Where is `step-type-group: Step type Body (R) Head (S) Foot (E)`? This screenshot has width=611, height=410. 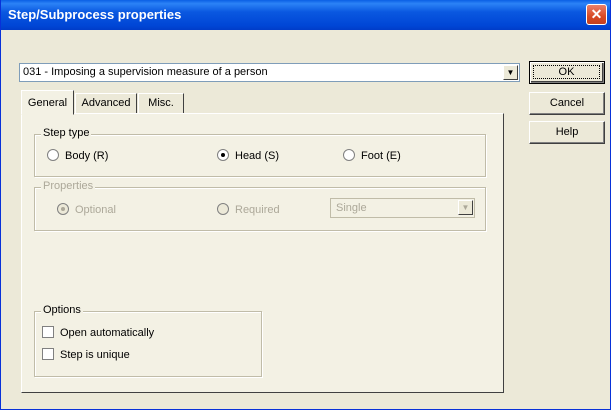
step-type-group: Step type Body (R) Head (S) Foot (E) is located at coordinates (260, 152).